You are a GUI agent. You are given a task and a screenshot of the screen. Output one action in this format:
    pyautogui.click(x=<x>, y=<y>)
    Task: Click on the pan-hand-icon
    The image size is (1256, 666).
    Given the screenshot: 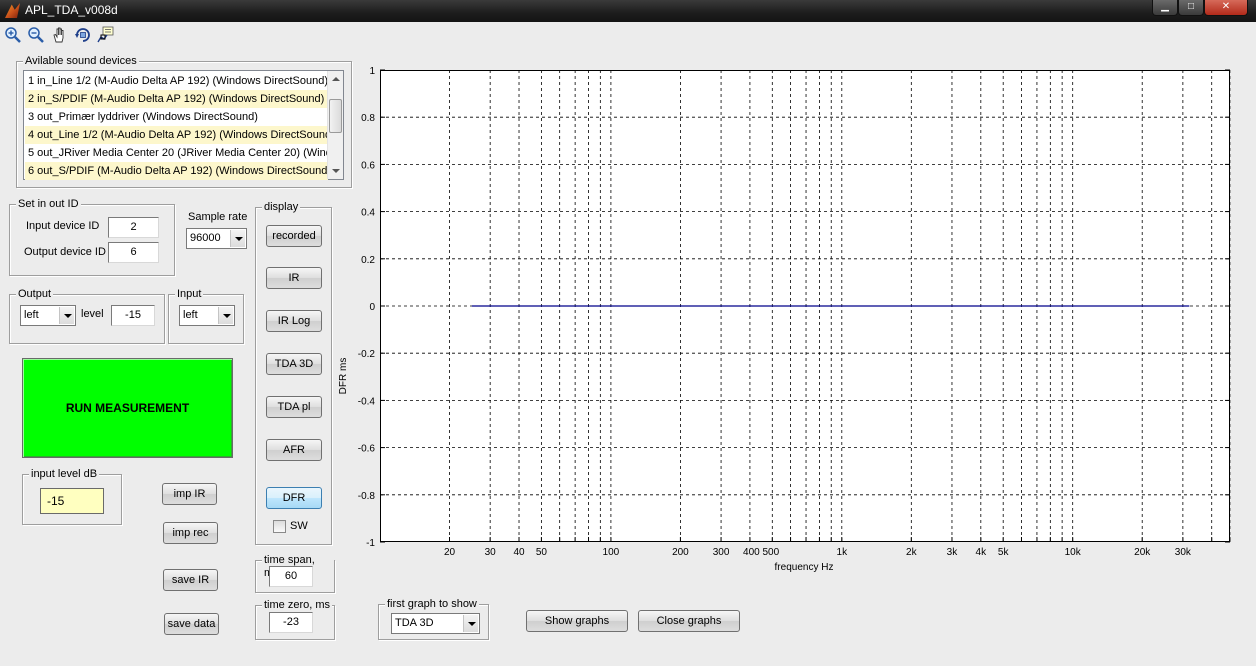 What is the action you would take?
    pyautogui.click(x=60, y=35)
    